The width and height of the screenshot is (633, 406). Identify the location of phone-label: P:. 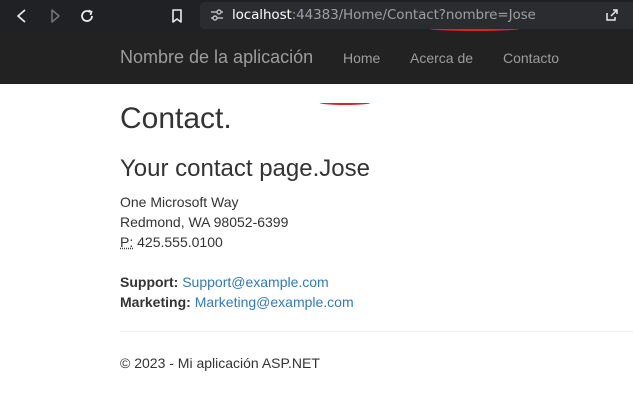
(127, 242).